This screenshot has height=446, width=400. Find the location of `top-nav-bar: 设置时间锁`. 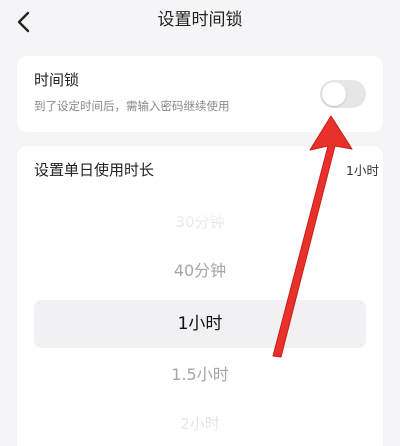

top-nav-bar: 设置时间锁 is located at coordinates (200, 22).